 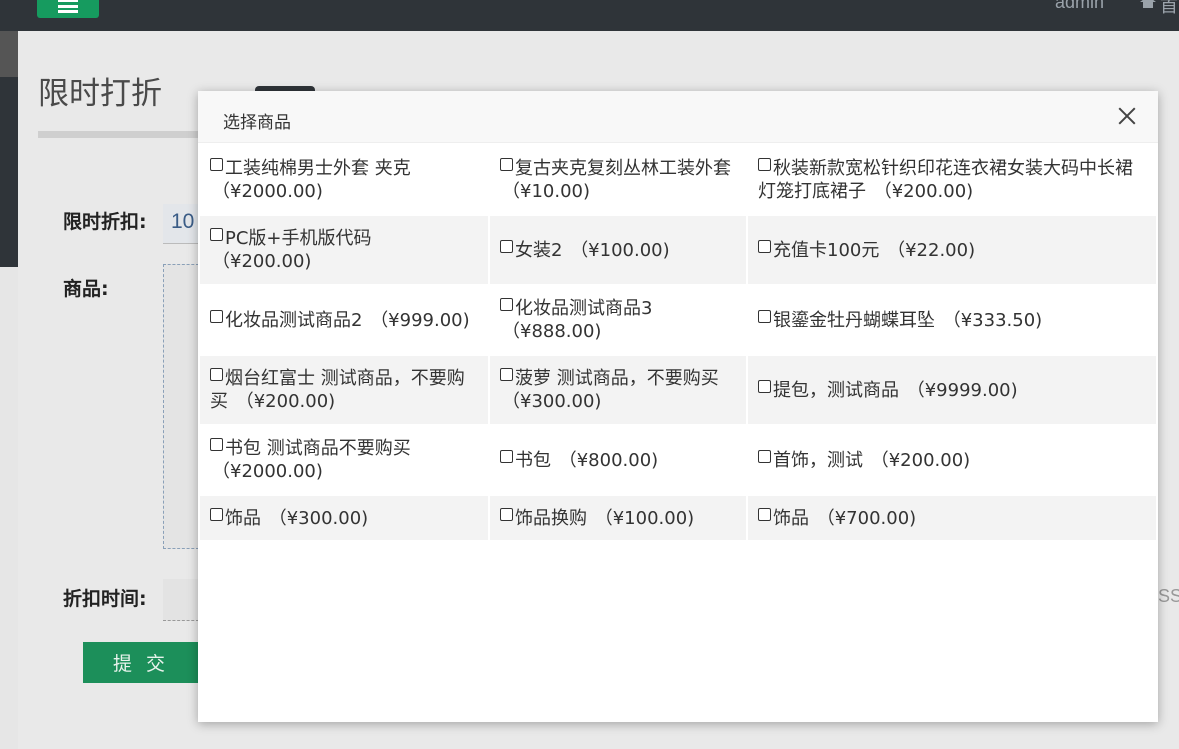 I want to click on goods-item: PC版+手机版代码 （¥200.00), so click(x=345, y=250).